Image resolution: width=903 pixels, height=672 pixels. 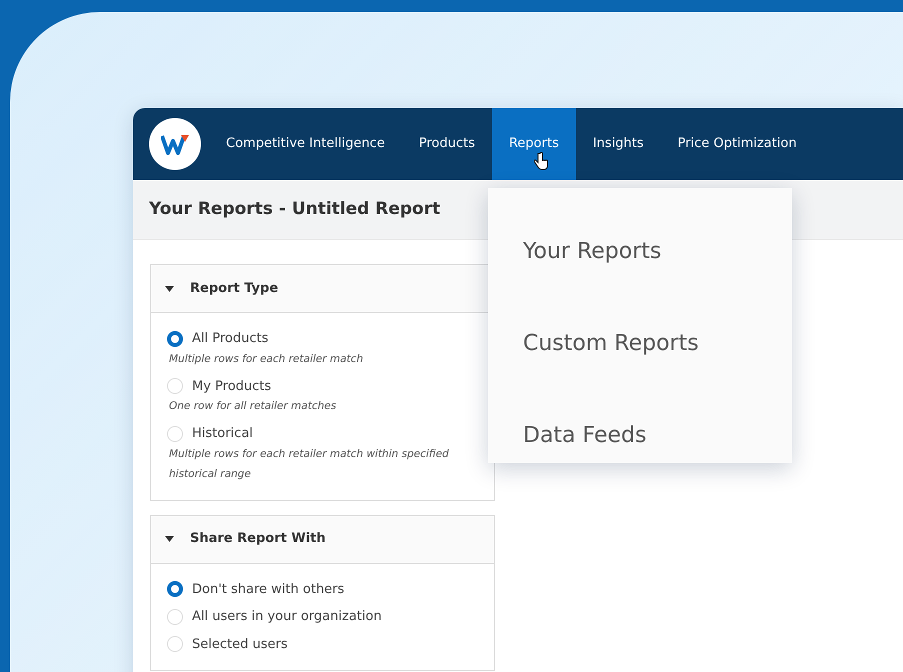 I want to click on logo-icon, so click(x=175, y=144).